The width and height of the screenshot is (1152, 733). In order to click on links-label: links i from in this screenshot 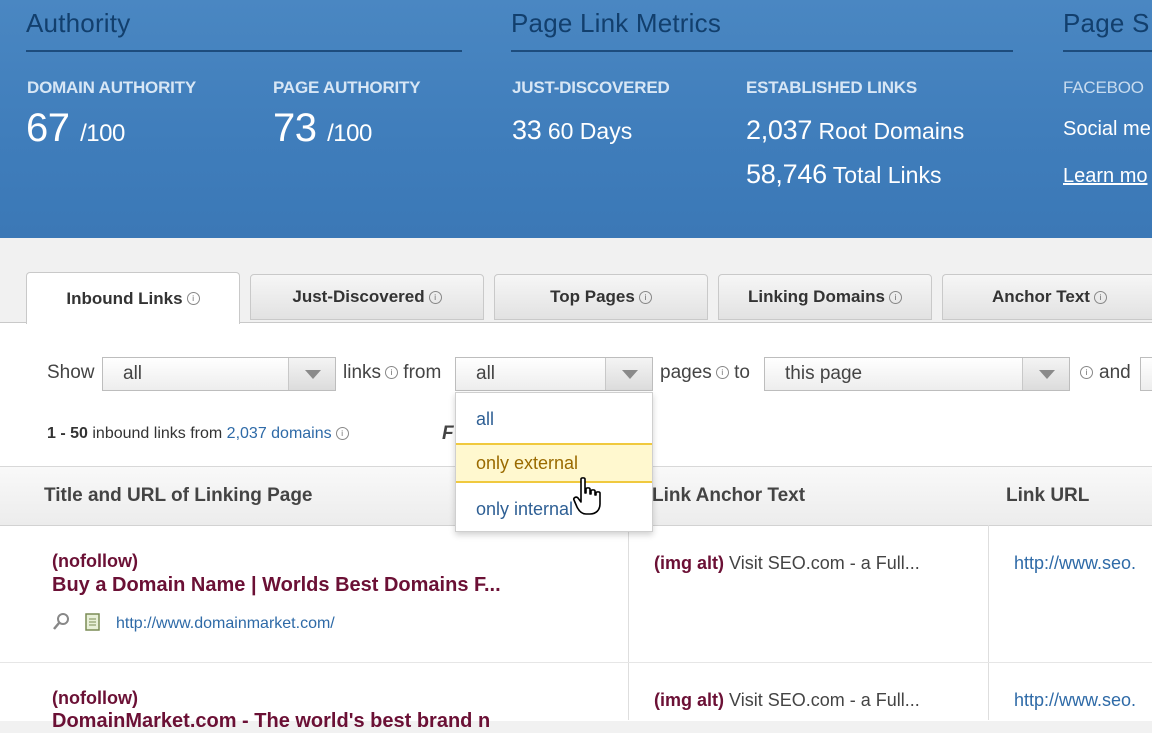, I will do `click(392, 372)`.